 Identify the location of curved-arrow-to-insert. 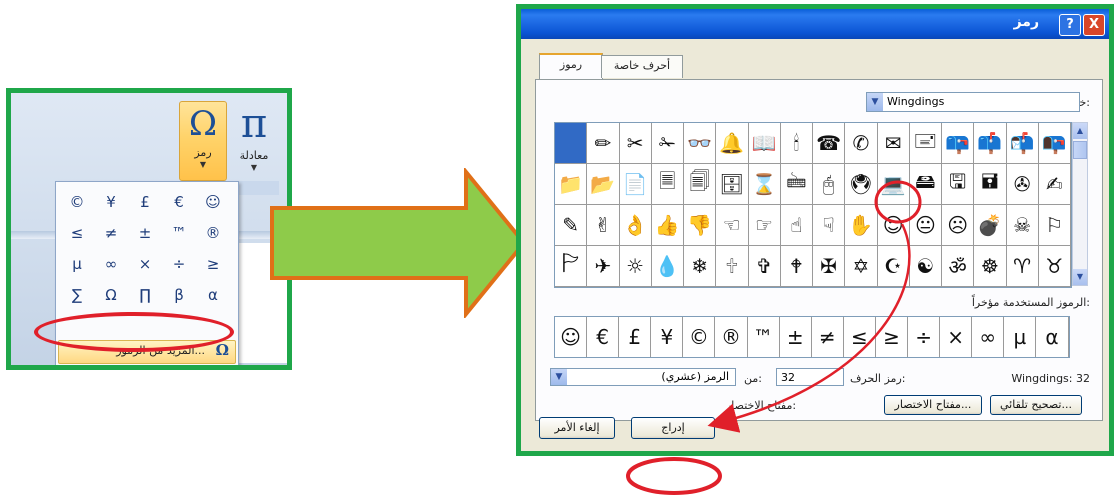
(809, 328).